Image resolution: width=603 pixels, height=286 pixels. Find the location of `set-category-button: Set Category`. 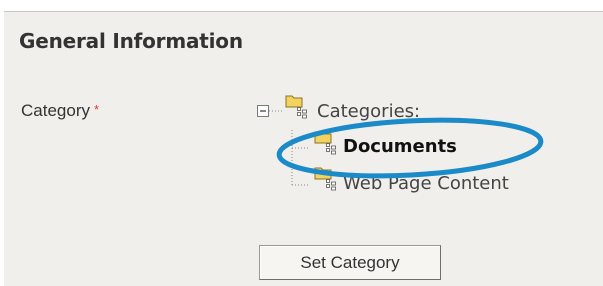

set-category-button: Set Category is located at coordinates (350, 262).